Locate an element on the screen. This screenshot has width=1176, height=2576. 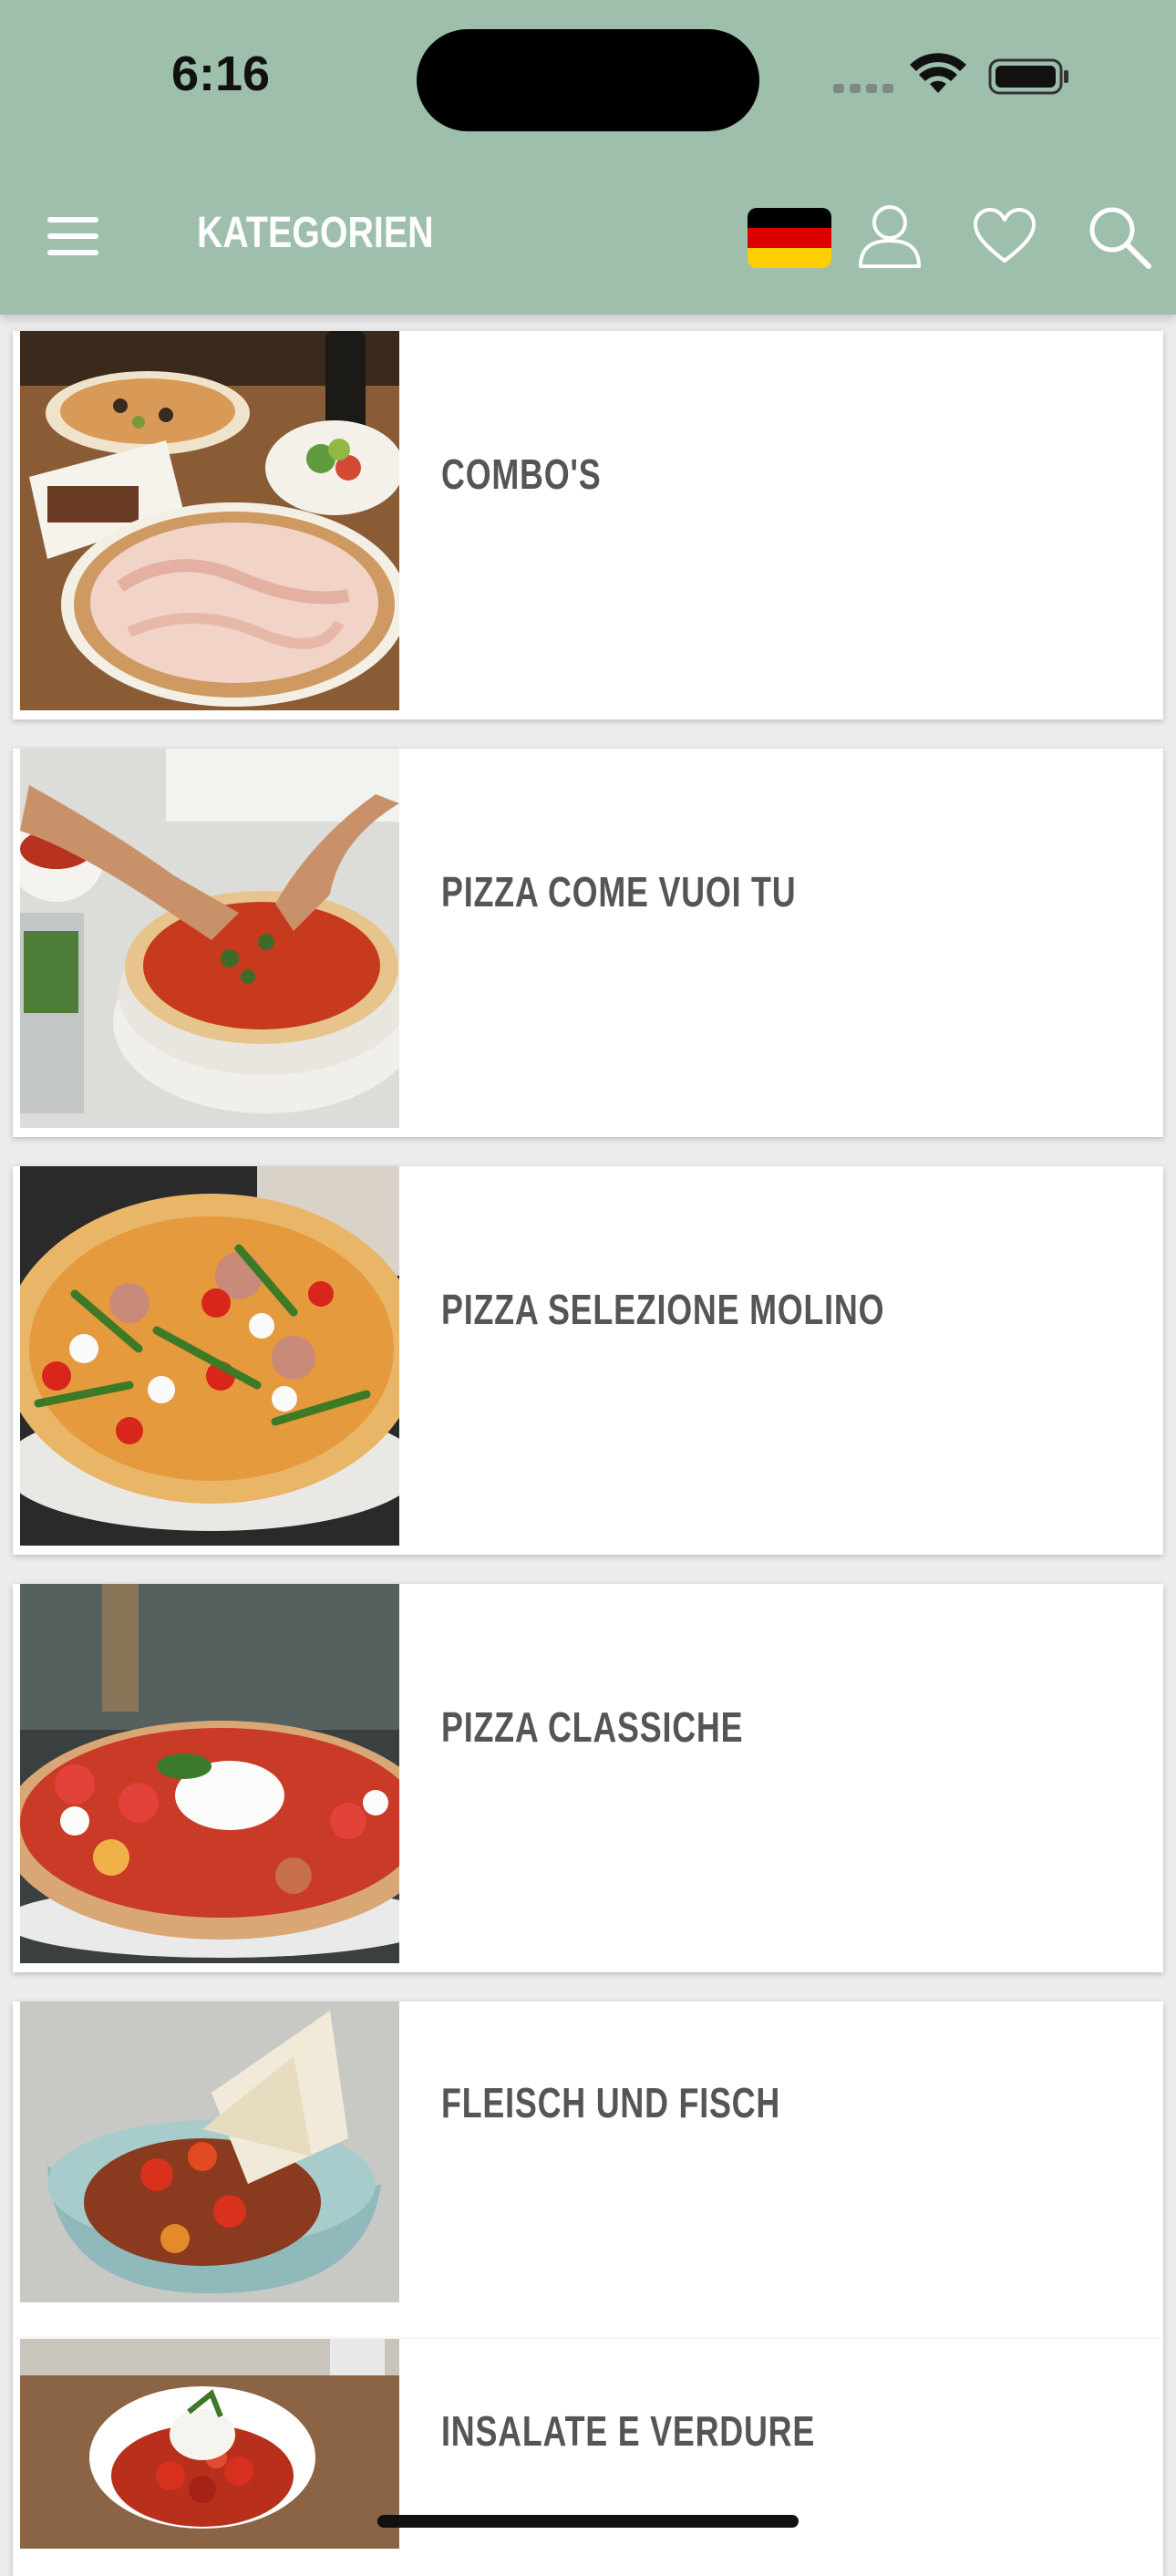
category-item-pizza-classiche: PIZZA CLASSICHE is located at coordinates (588, 1778).